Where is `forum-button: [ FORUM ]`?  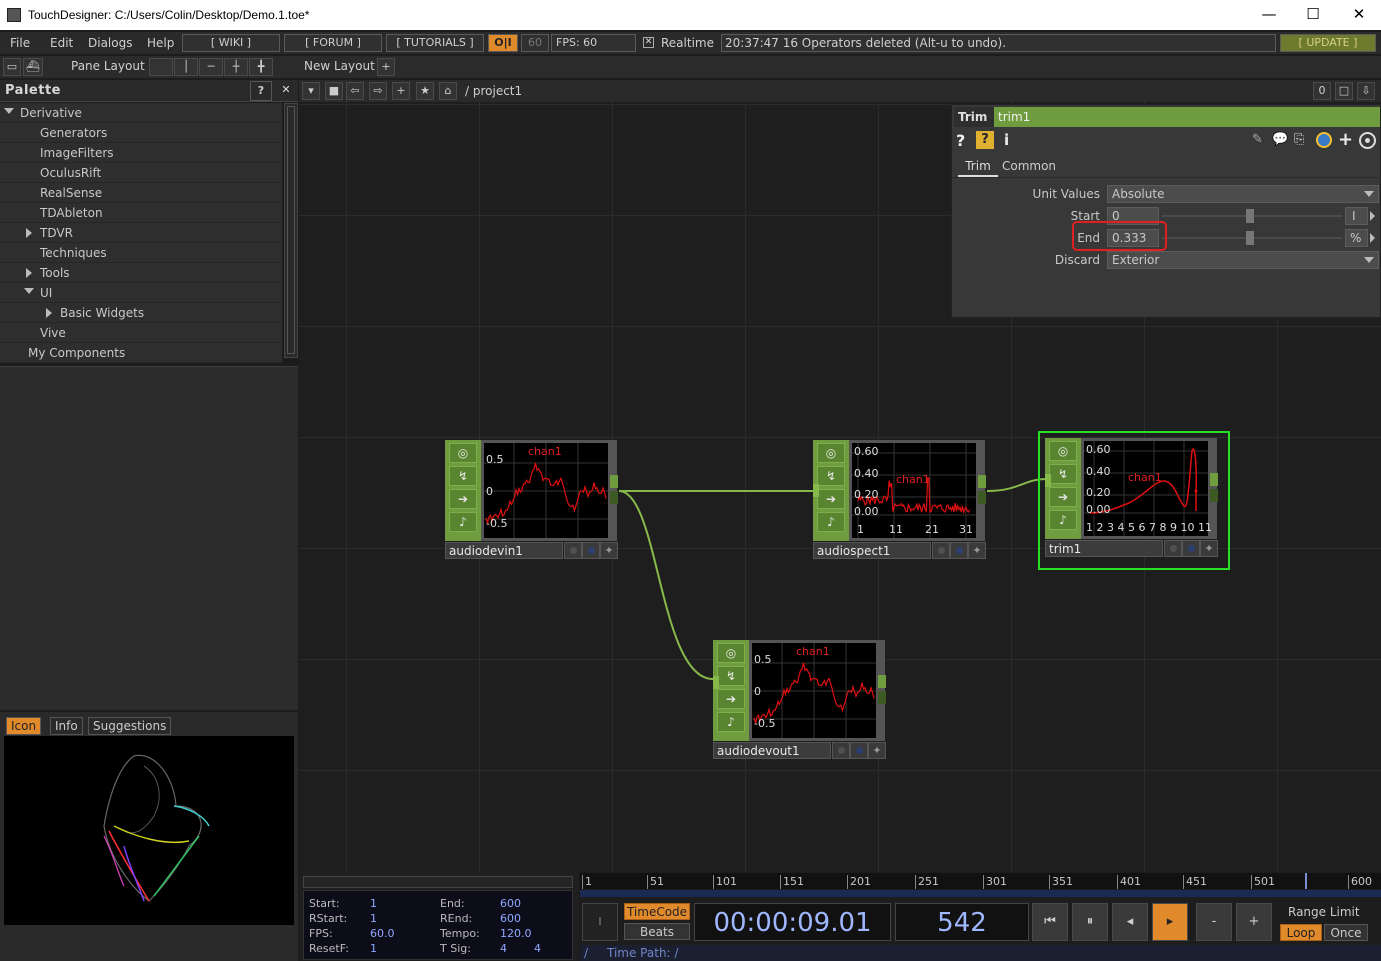
forum-button: [ FORUM ] is located at coordinates (333, 43).